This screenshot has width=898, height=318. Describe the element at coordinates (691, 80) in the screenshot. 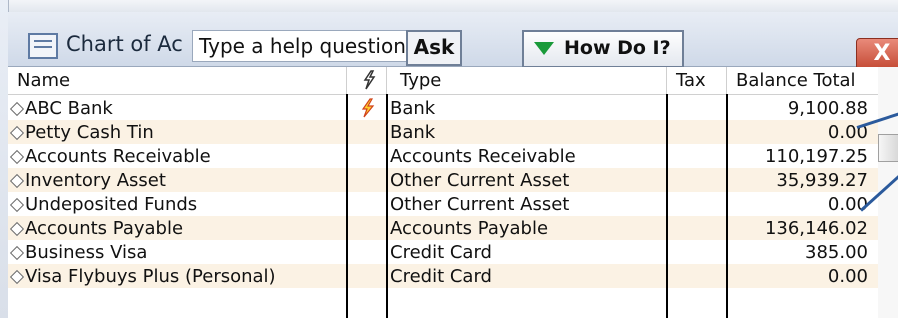

I see `header-tax: Tax` at that location.